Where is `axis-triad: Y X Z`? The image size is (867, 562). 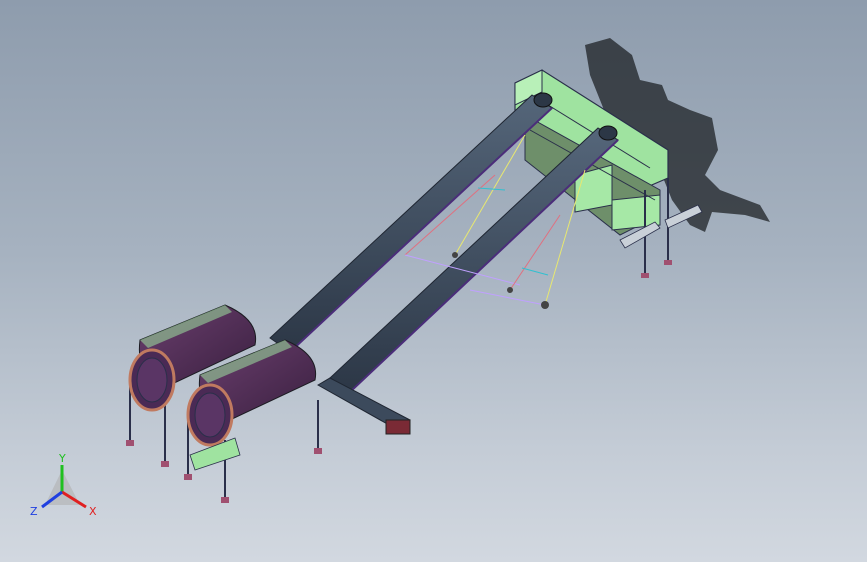
axis-triad: Y X Z is located at coordinates (63, 485).